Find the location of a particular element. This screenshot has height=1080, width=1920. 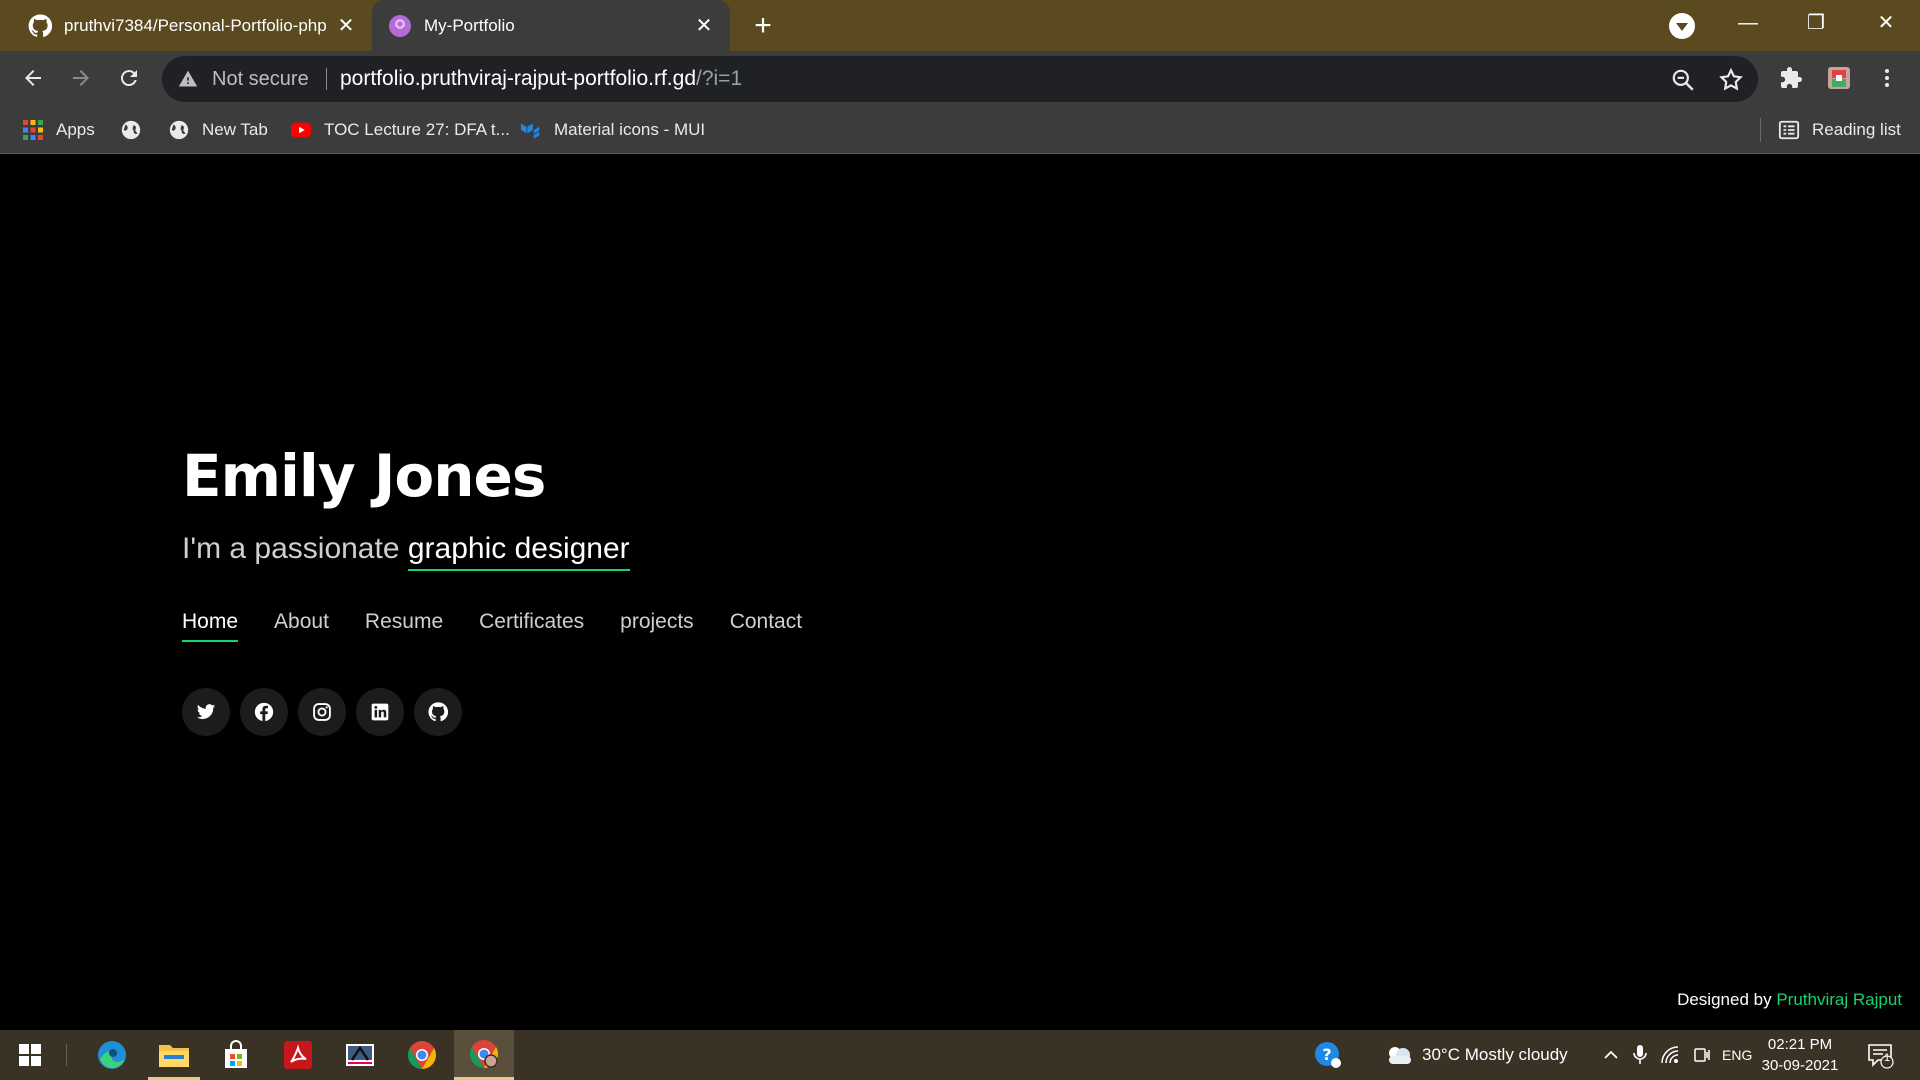

more-vert-icon is located at coordinates (1887, 78).